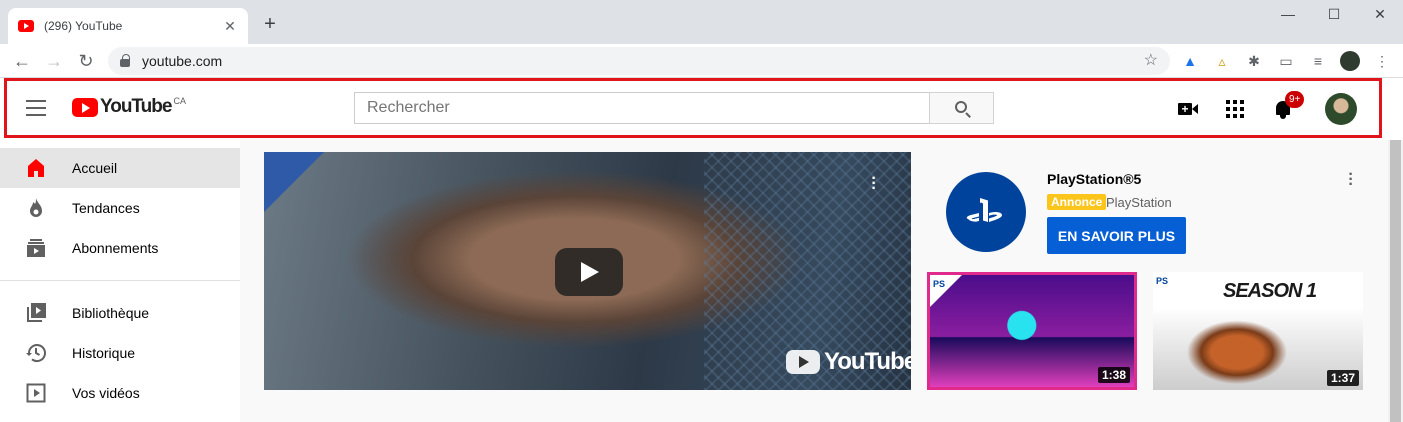  What do you see at coordinates (36, 207) in the screenshot?
I see `fire-icon` at bounding box center [36, 207].